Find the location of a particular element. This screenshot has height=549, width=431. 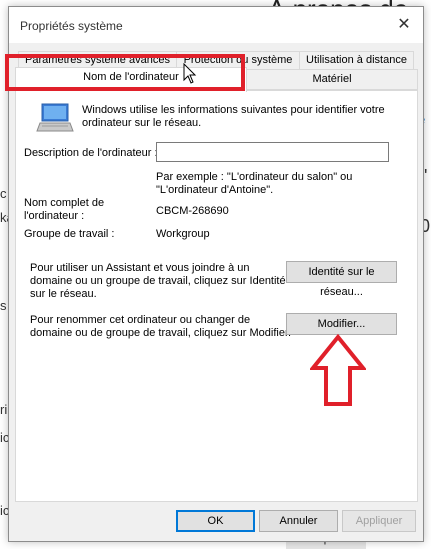

description-input is located at coordinates (272, 152).